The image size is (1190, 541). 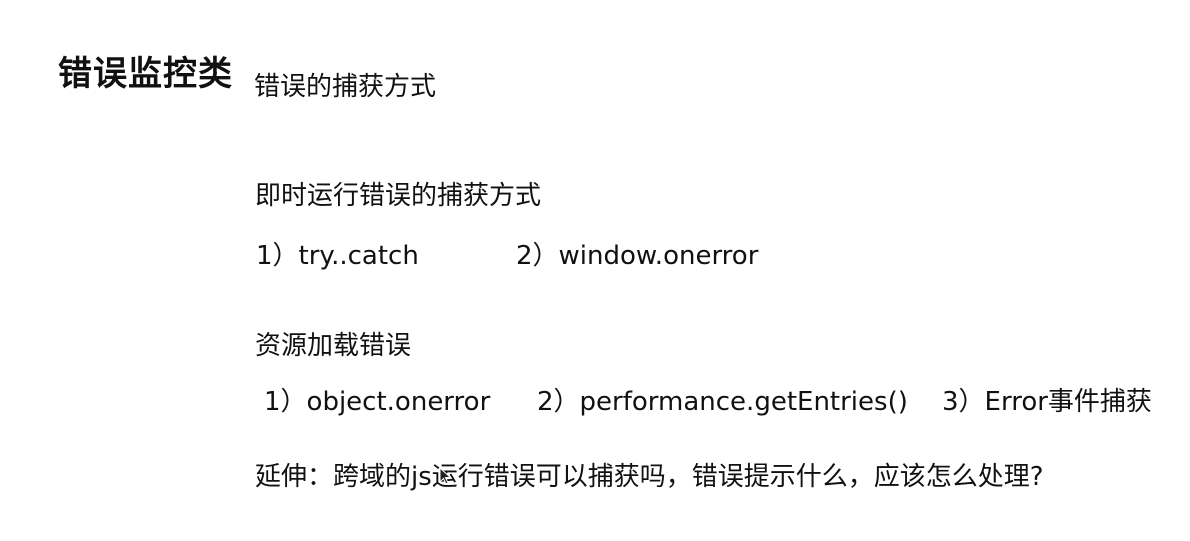 I want to click on resource-item-object-onerror: 1）object.onerror, so click(x=377, y=402).